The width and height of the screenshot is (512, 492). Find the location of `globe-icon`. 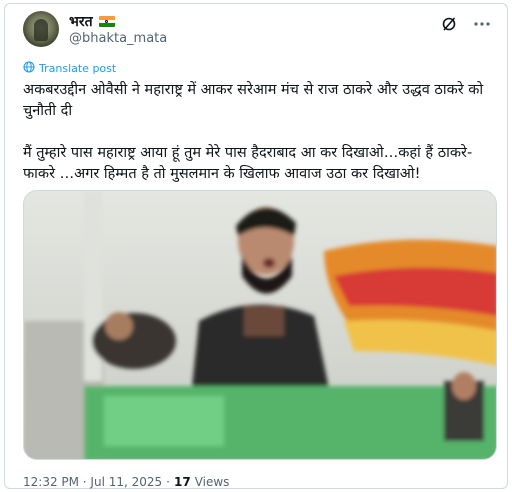

globe-icon is located at coordinates (29, 68).